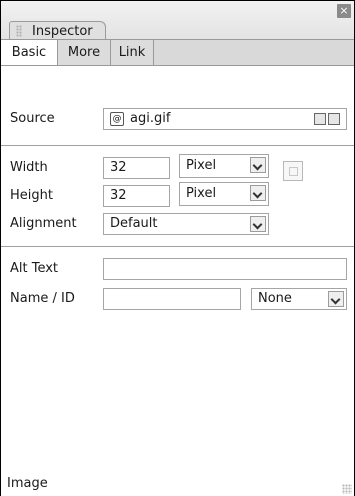 The height and width of the screenshot is (496, 355). What do you see at coordinates (224, 194) in the screenshot?
I see `height-unit-select: Pixel` at bounding box center [224, 194].